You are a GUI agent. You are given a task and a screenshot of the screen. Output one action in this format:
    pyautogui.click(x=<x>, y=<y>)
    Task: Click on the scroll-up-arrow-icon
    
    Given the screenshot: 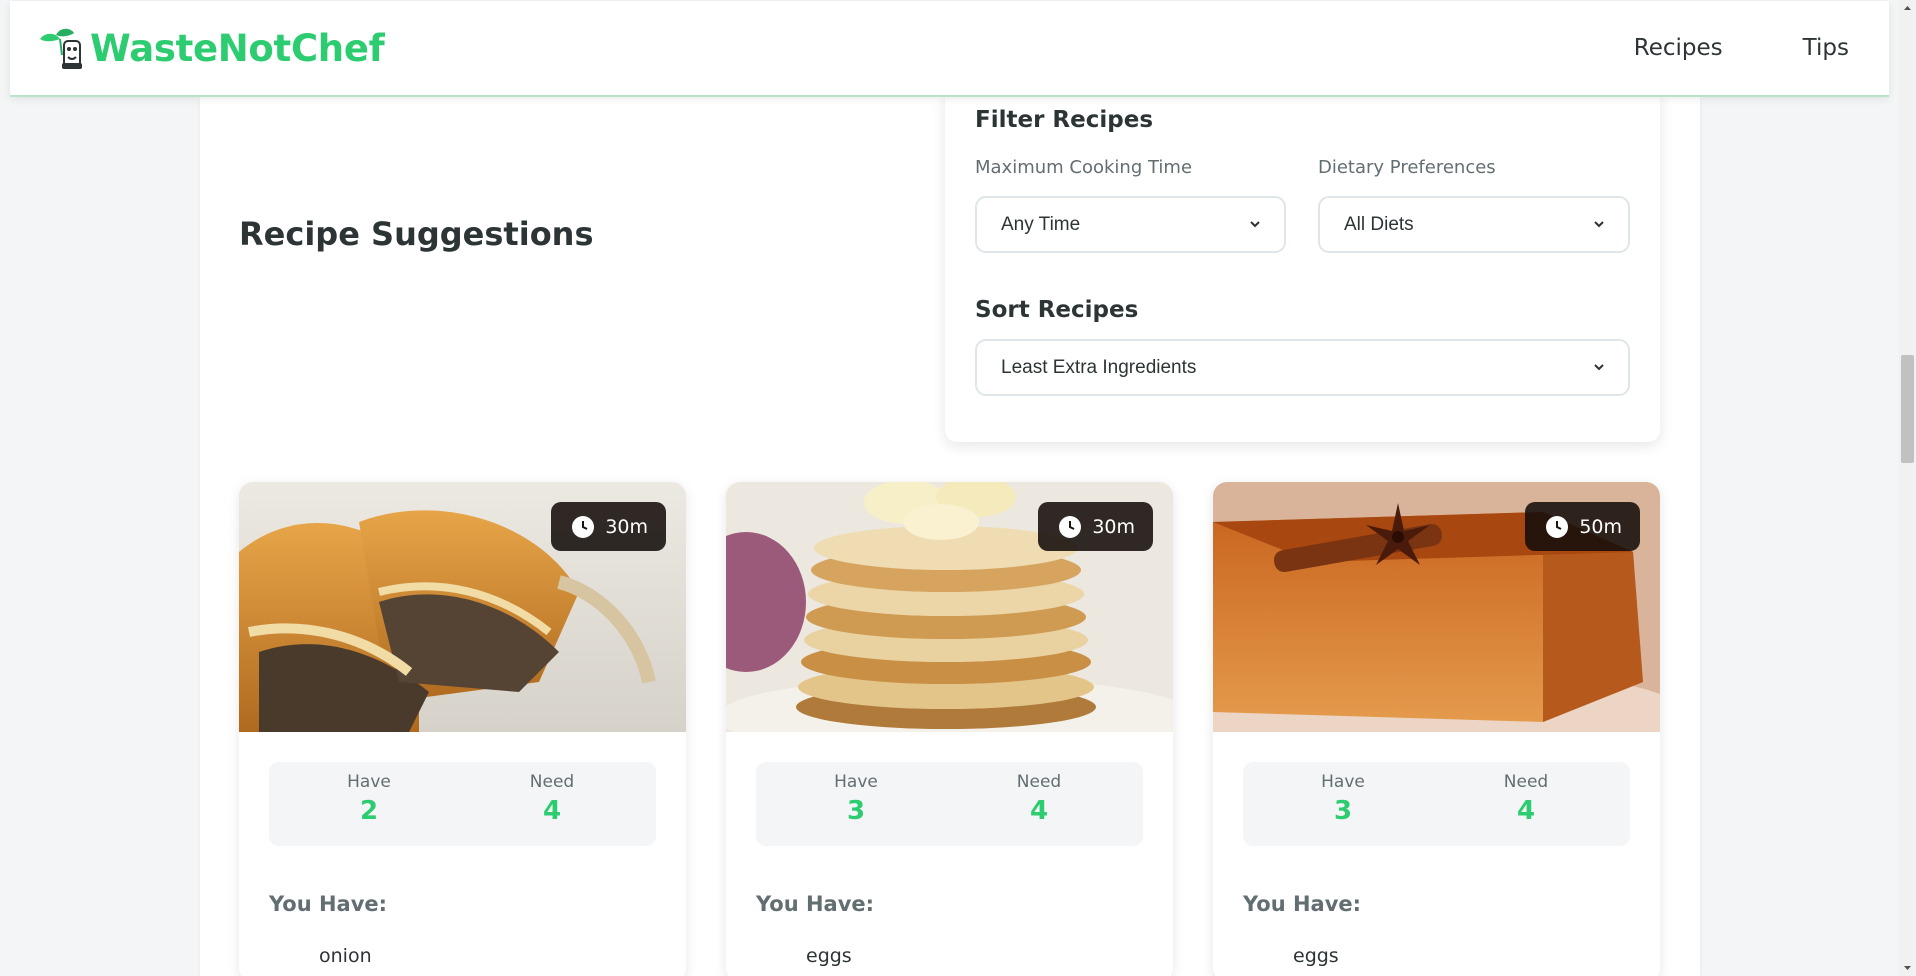 What is the action you would take?
    pyautogui.click(x=1907, y=8)
    